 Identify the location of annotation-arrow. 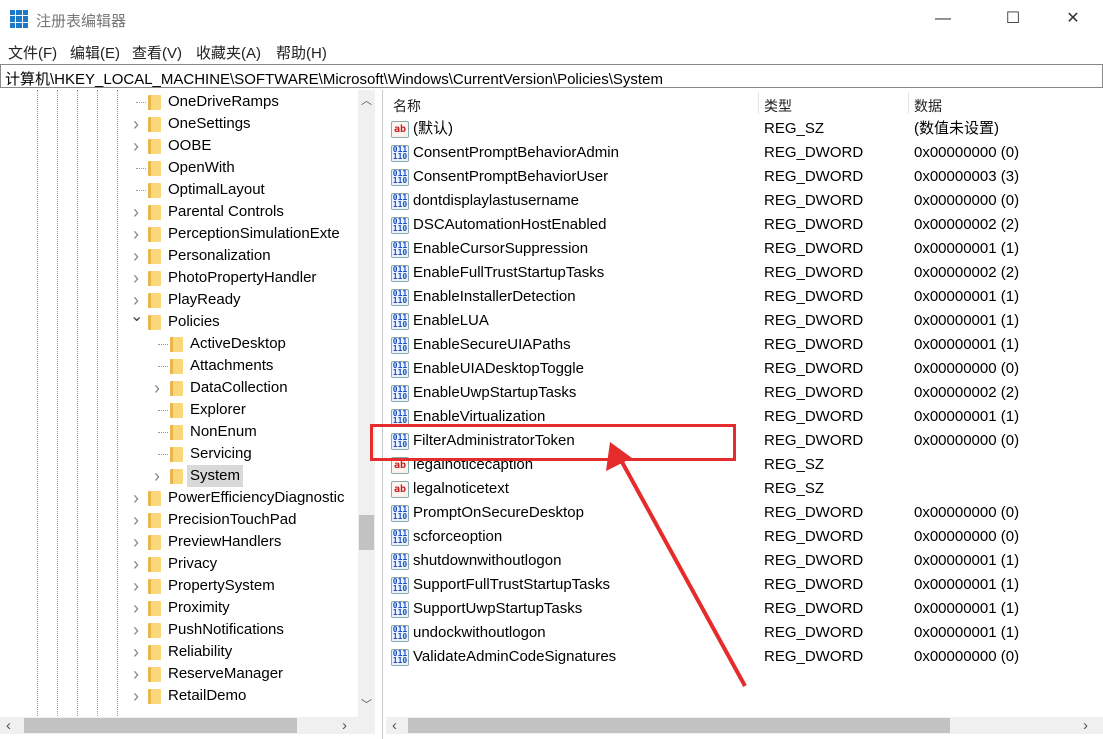
(676, 564).